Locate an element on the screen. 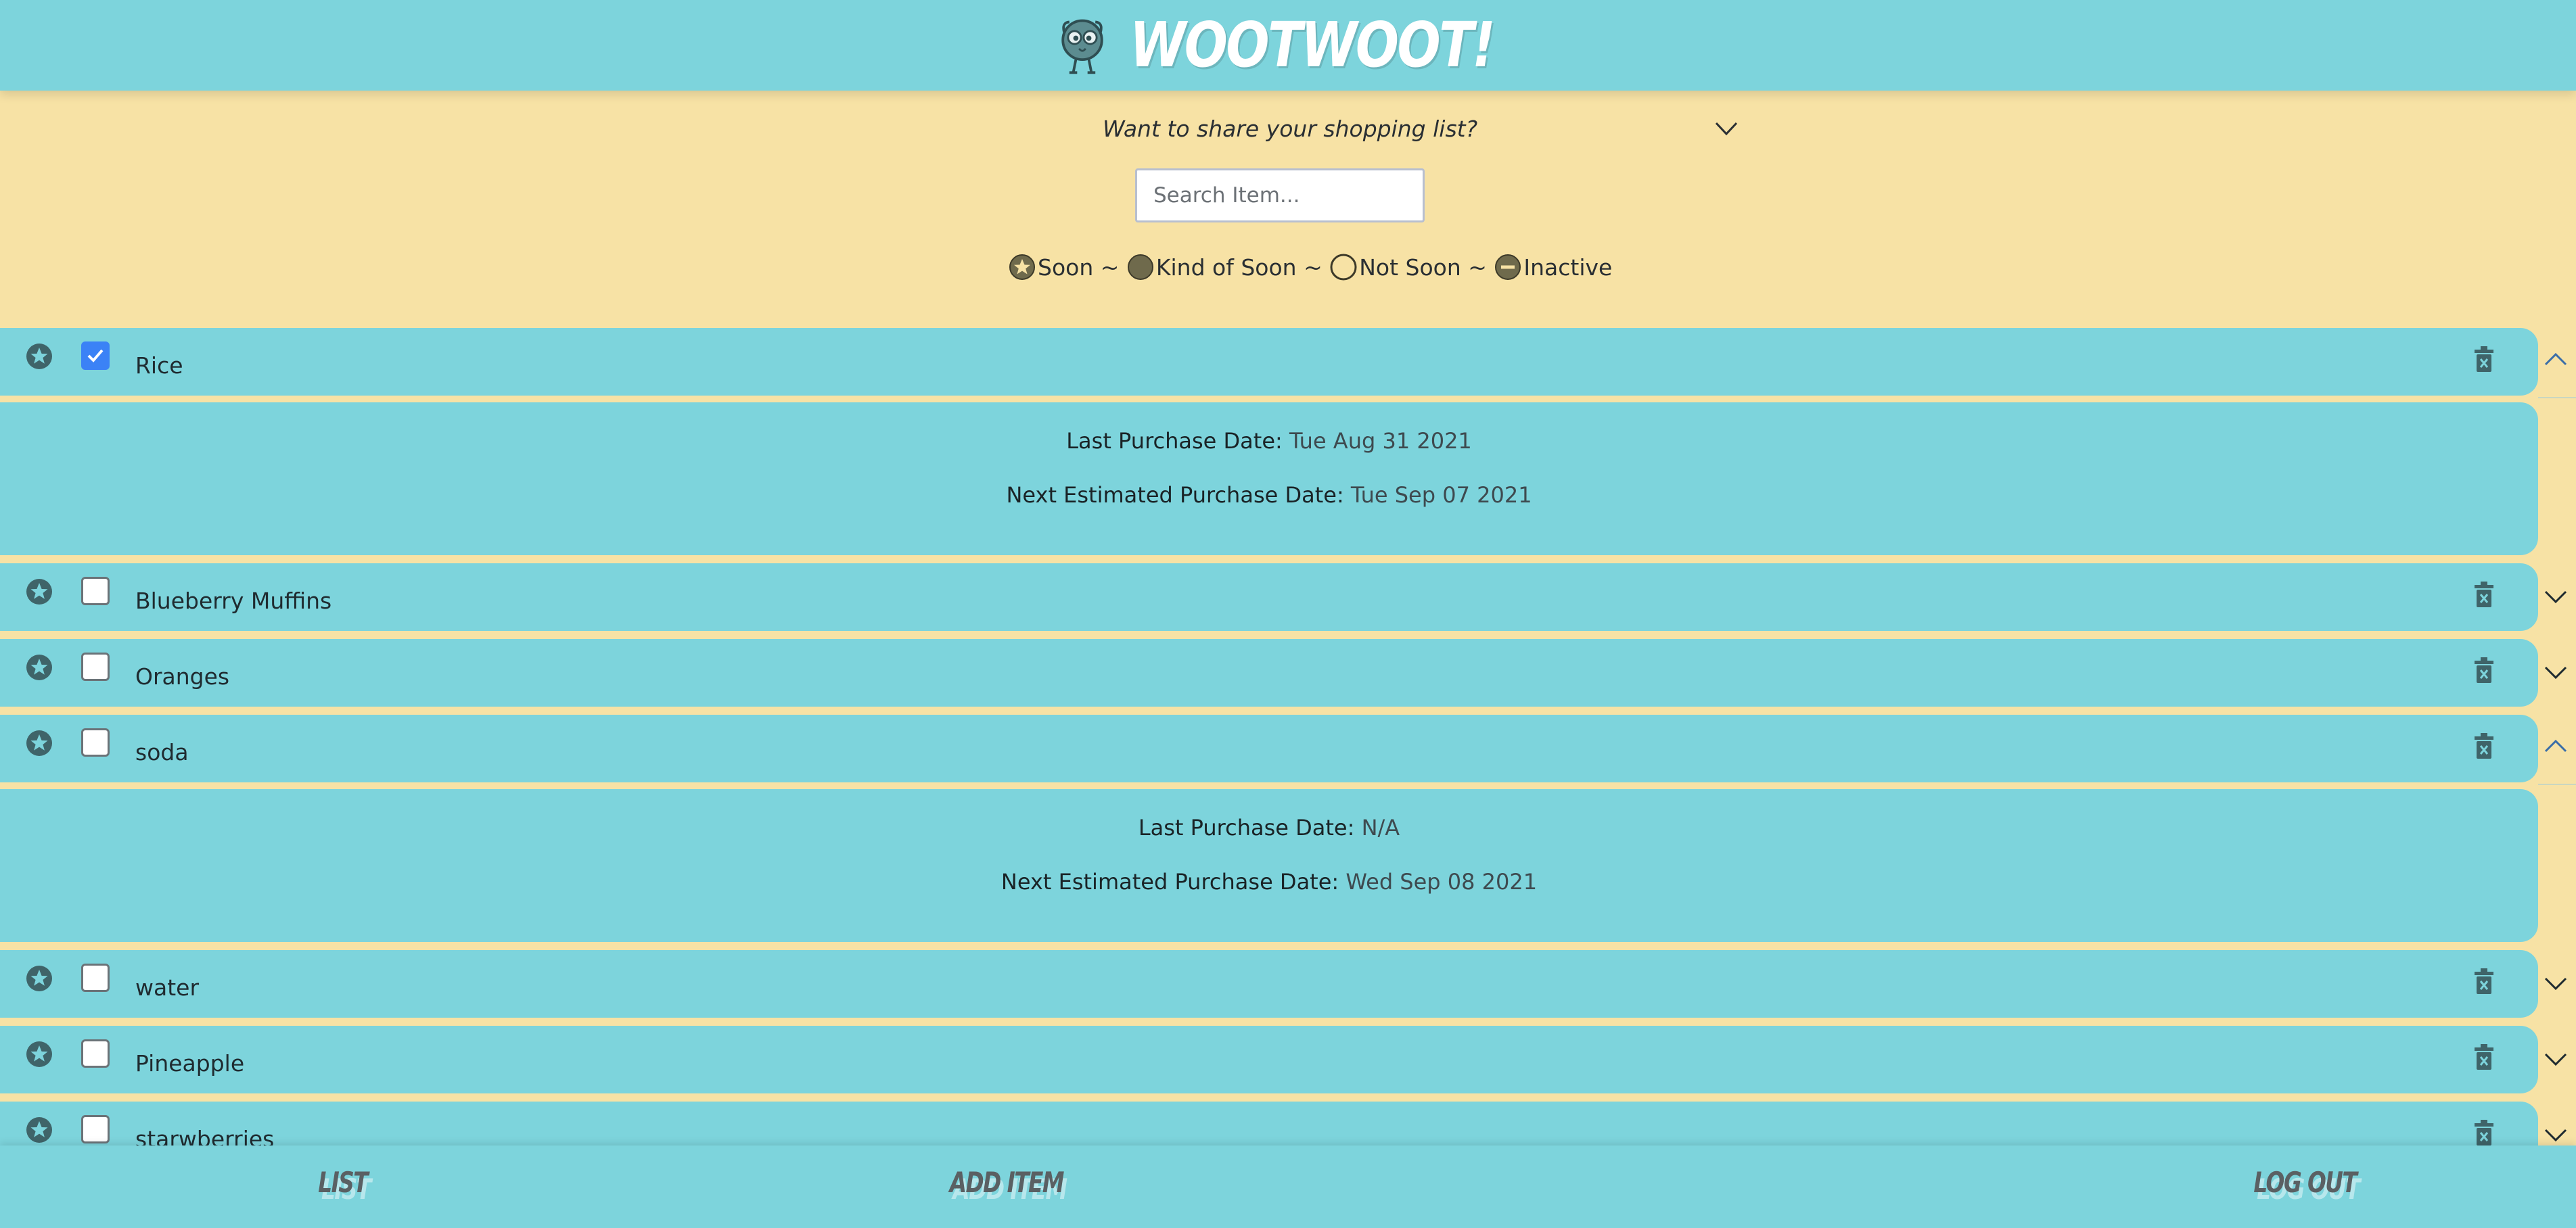  legend-soon: Soon ~ is located at coordinates (1067, 267).